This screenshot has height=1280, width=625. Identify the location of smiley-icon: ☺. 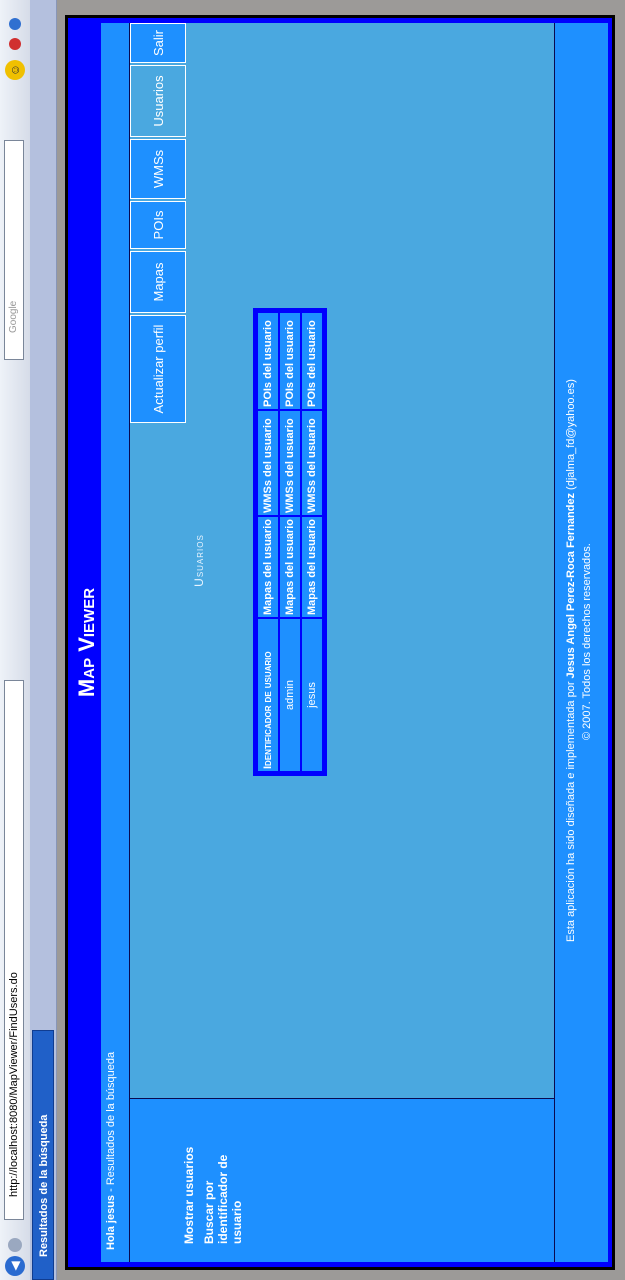
(15, 70).